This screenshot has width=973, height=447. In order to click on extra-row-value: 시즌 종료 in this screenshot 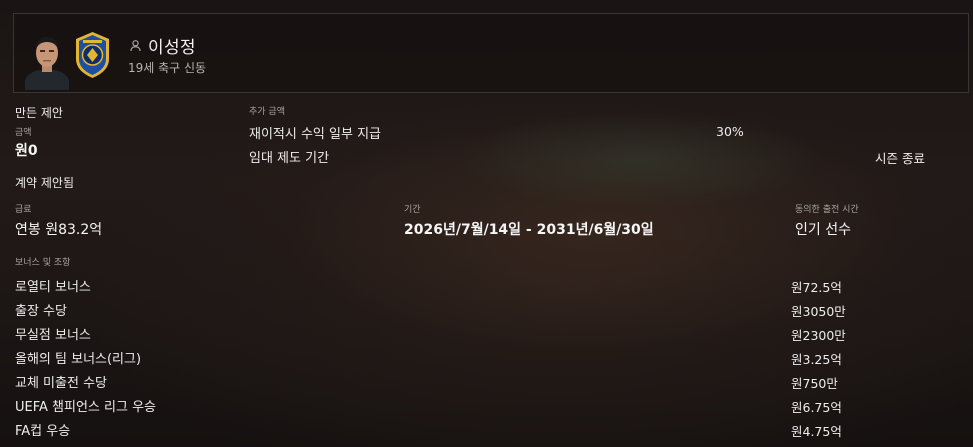, I will do `click(900, 158)`.